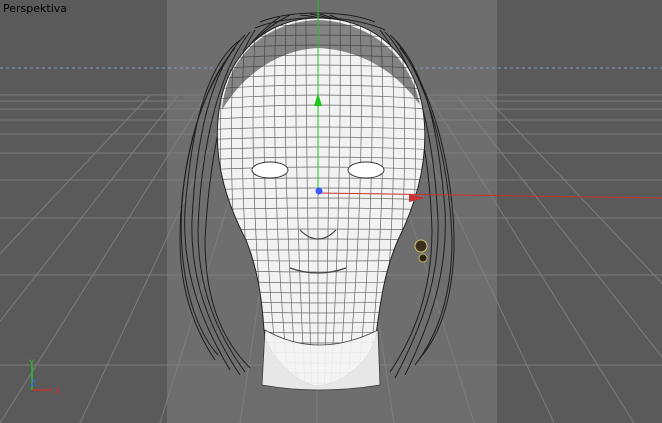 The width and height of the screenshot is (662, 423). What do you see at coordinates (319, 191) in the screenshot?
I see `gizmo-z-handle` at bounding box center [319, 191].